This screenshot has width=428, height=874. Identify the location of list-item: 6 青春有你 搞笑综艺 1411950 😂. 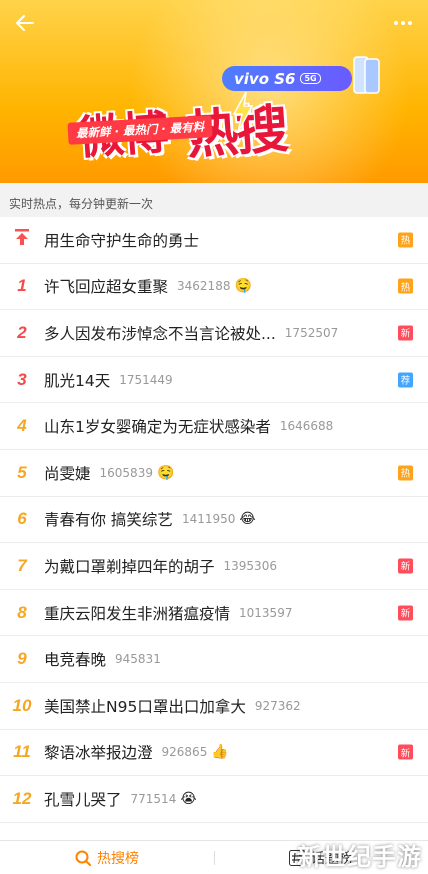
(214, 520).